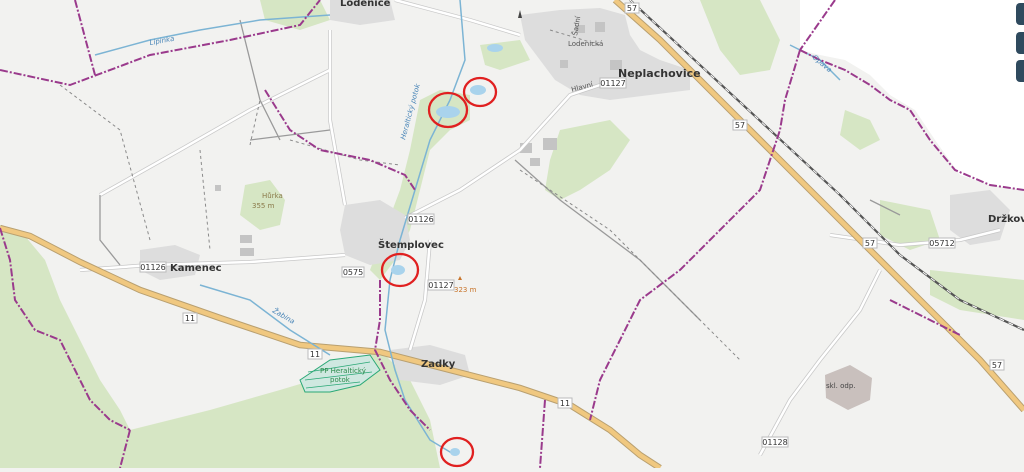  I want to click on place-neplachovice: Neplachovice, so click(659, 73).